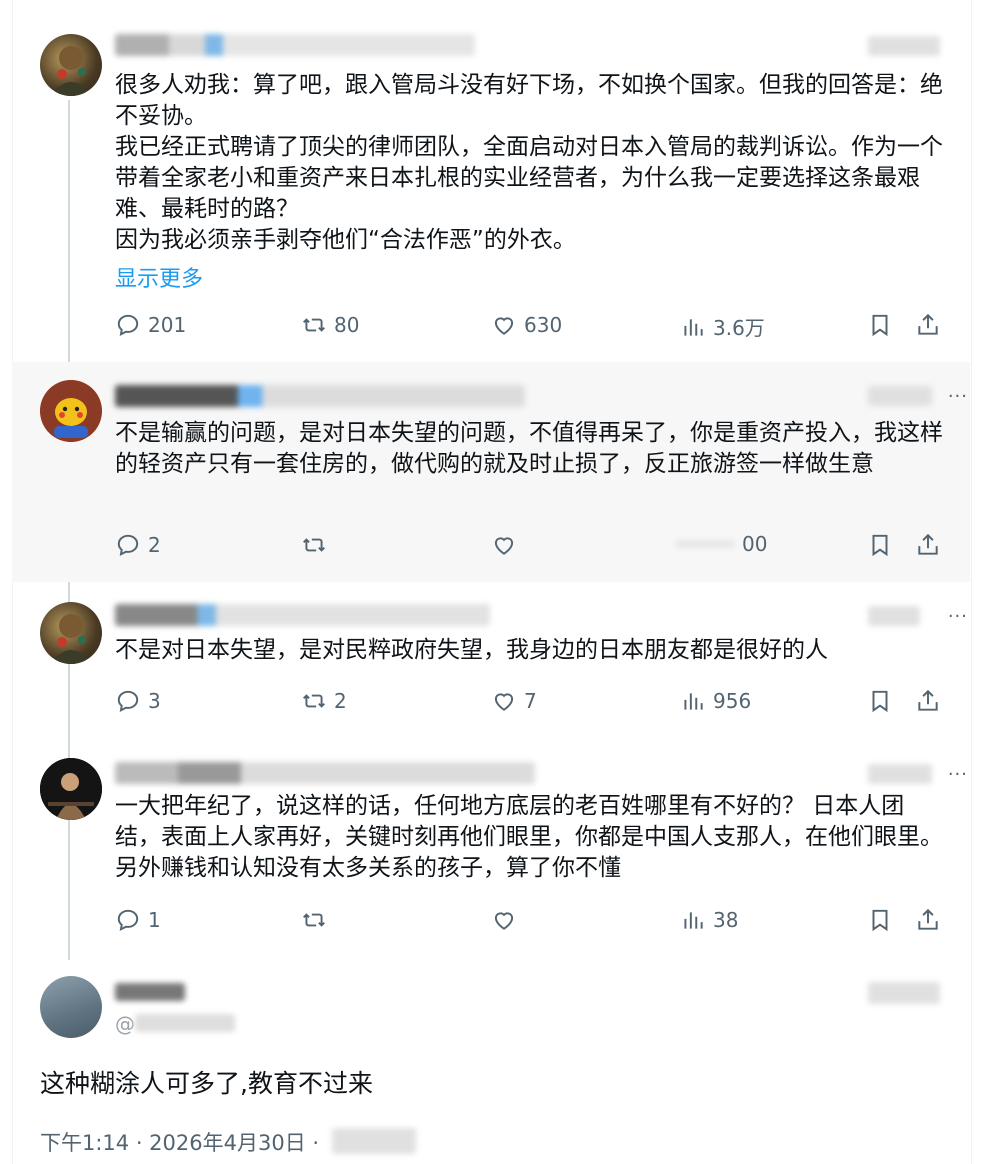 The height and width of the screenshot is (1164, 998). Describe the element at coordinates (726, 920) in the screenshot. I see `views-count: 38` at that location.